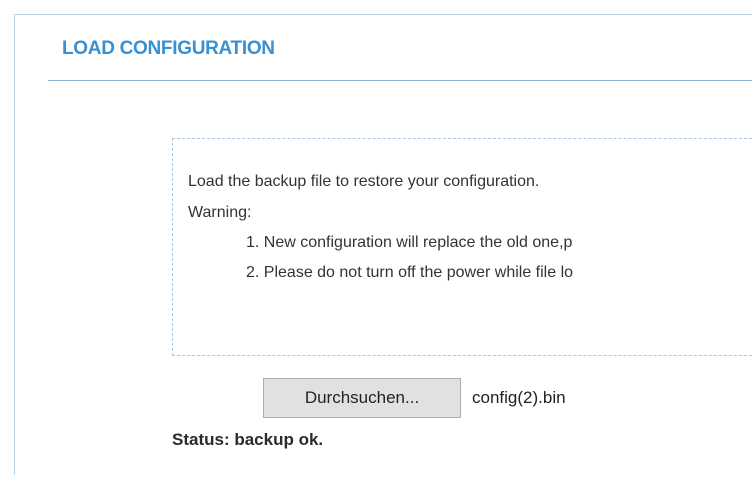 The image size is (752, 491). Describe the element at coordinates (248, 439) in the screenshot. I see `status-text: Status: backup ok.` at that location.